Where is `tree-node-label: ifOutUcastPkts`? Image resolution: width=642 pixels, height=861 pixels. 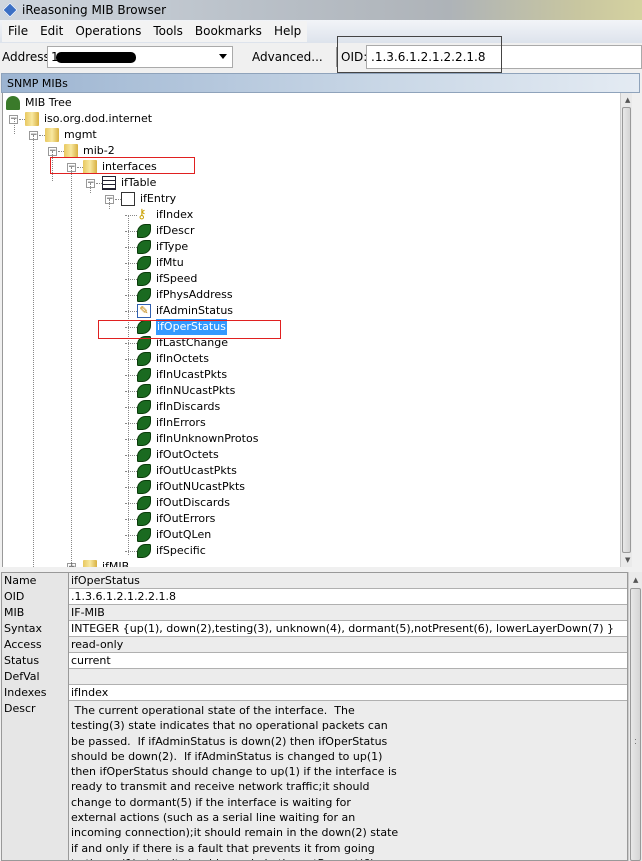
tree-node-label: ifOutUcastPkts is located at coordinates (196, 470).